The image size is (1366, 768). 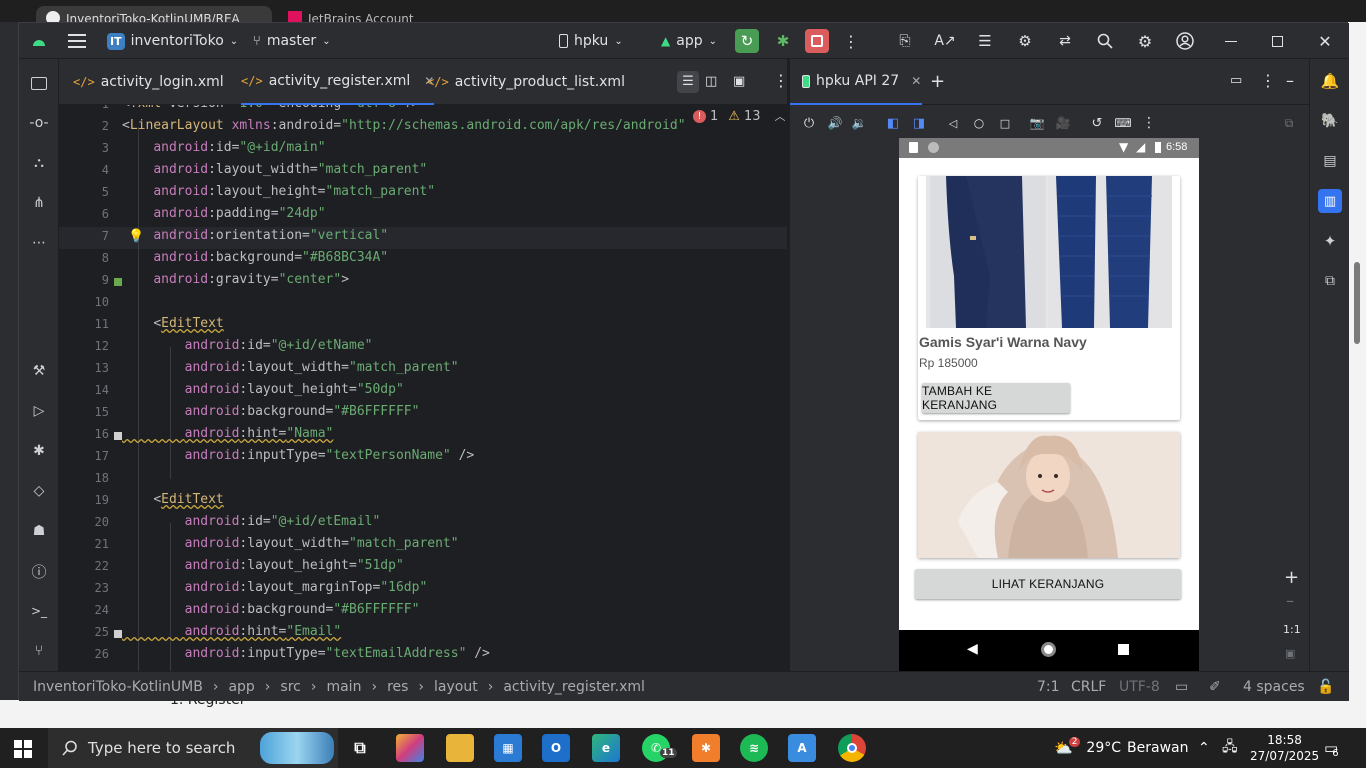 I want to click on code-view-icon: ☰, so click(x=688, y=82).